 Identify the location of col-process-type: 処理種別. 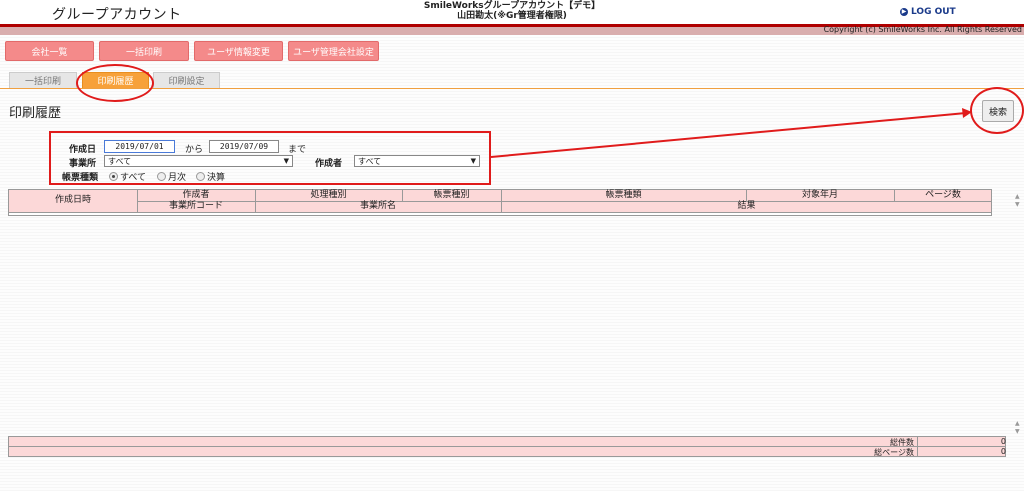
(328, 195).